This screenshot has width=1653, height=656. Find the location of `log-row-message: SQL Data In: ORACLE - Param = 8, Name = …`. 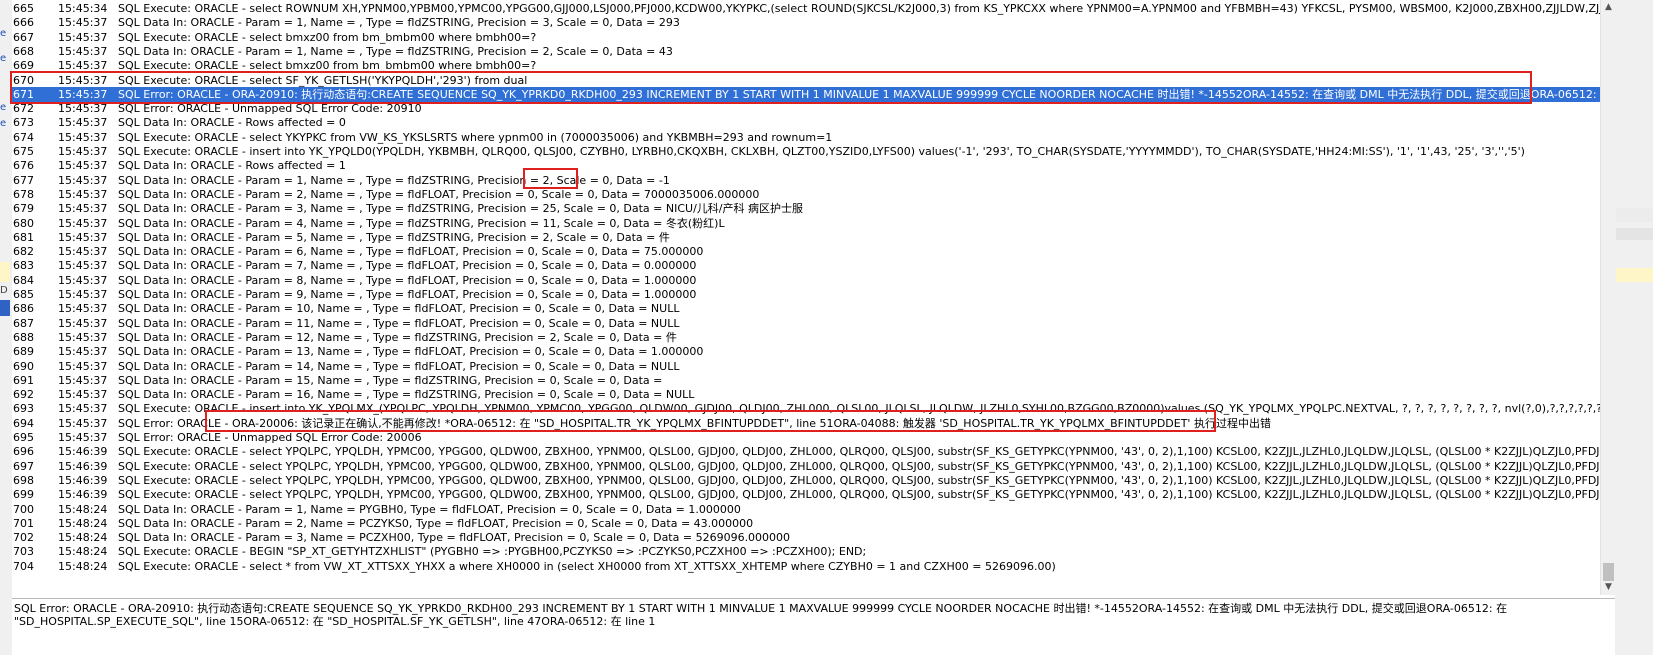

log-row-message: SQL Data In: ORACLE - Param = 8, Name = … is located at coordinates (407, 280).